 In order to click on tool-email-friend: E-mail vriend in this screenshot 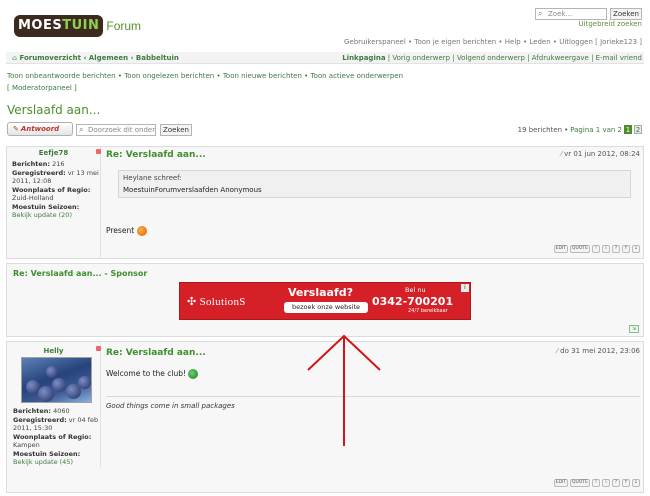, I will do `click(619, 58)`.